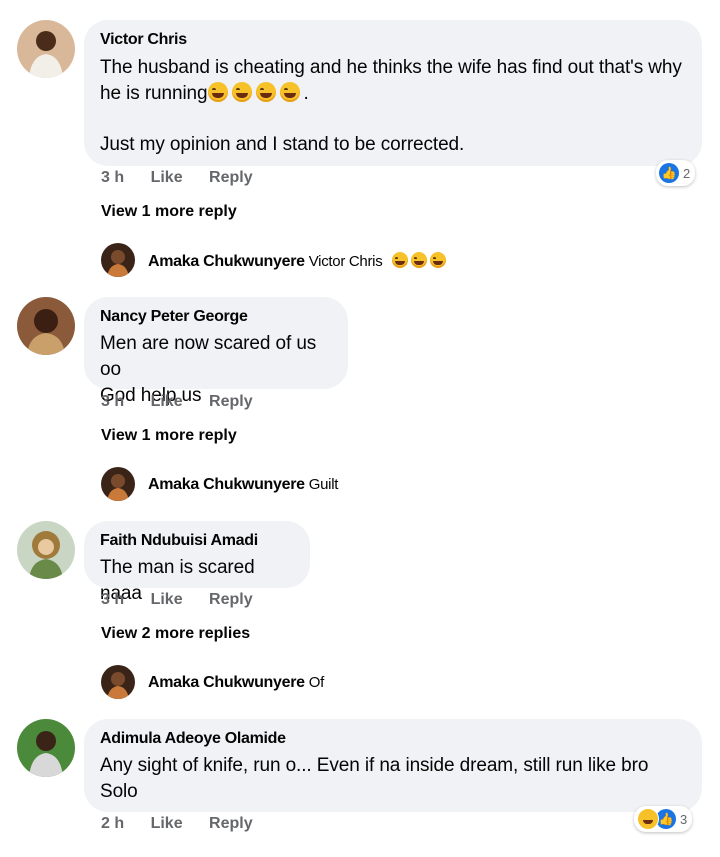  What do you see at coordinates (236, 682) in the screenshot?
I see `reply-author: Amaka Chukwunyere Of` at bounding box center [236, 682].